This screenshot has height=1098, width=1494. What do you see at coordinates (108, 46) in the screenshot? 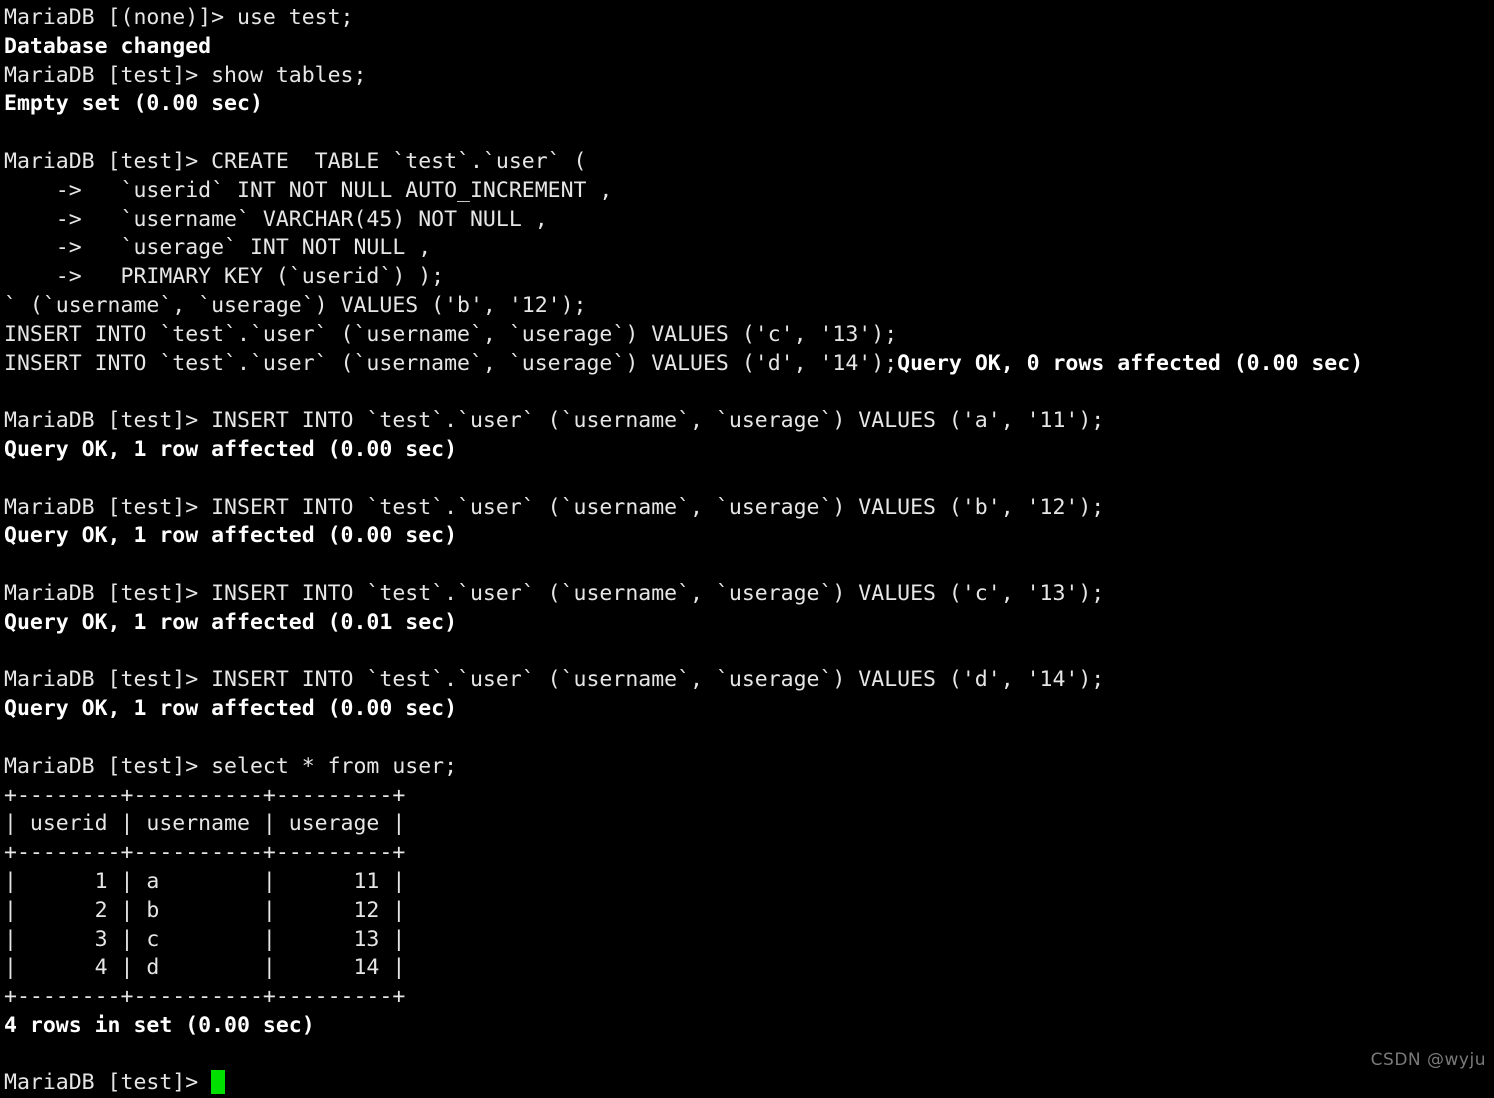
I see `terminal-line: Database changed` at bounding box center [108, 46].